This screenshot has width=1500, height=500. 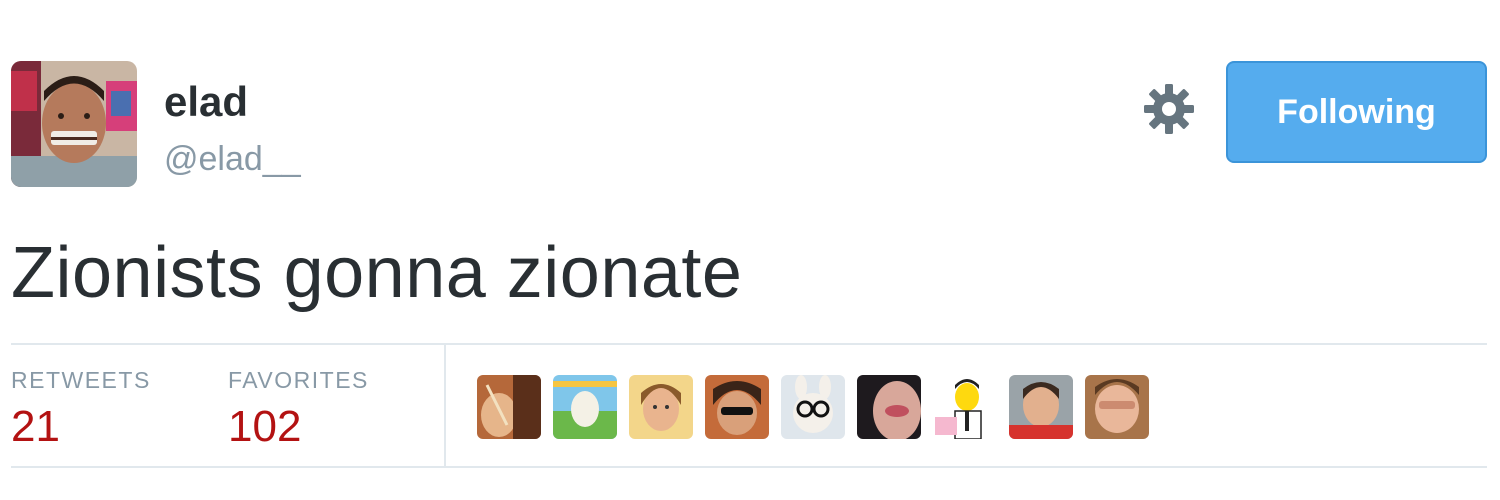 I want to click on favoriters-list, so click(x=813, y=407).